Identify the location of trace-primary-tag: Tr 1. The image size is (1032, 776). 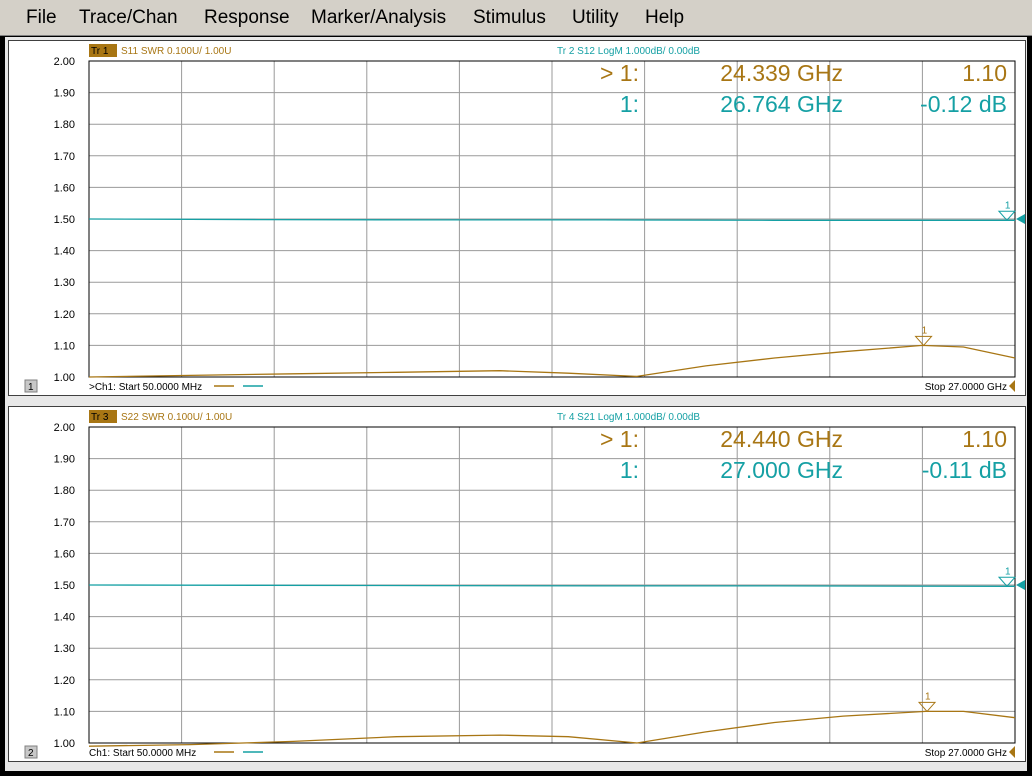
(100, 51).